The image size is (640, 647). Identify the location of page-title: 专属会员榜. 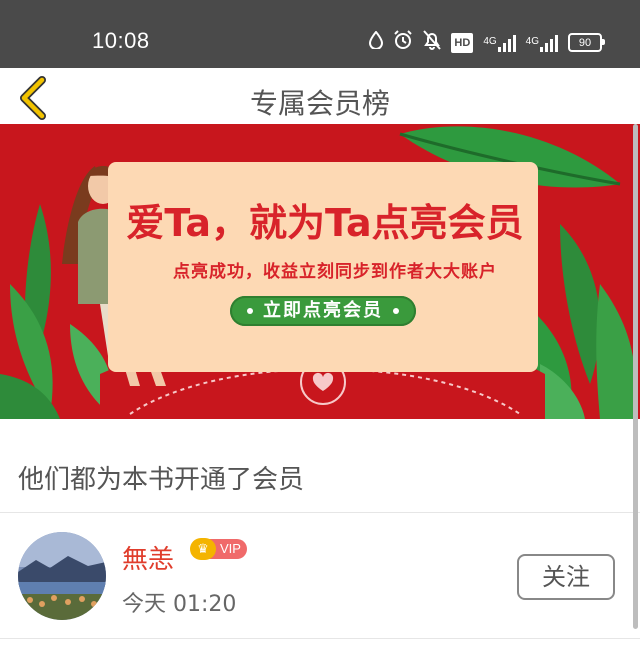
(319, 103).